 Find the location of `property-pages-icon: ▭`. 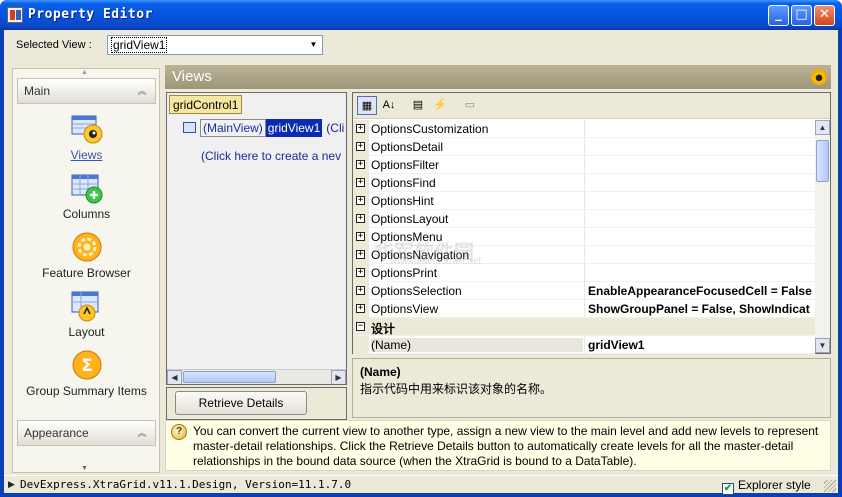

property-pages-icon: ▭ is located at coordinates (470, 105).